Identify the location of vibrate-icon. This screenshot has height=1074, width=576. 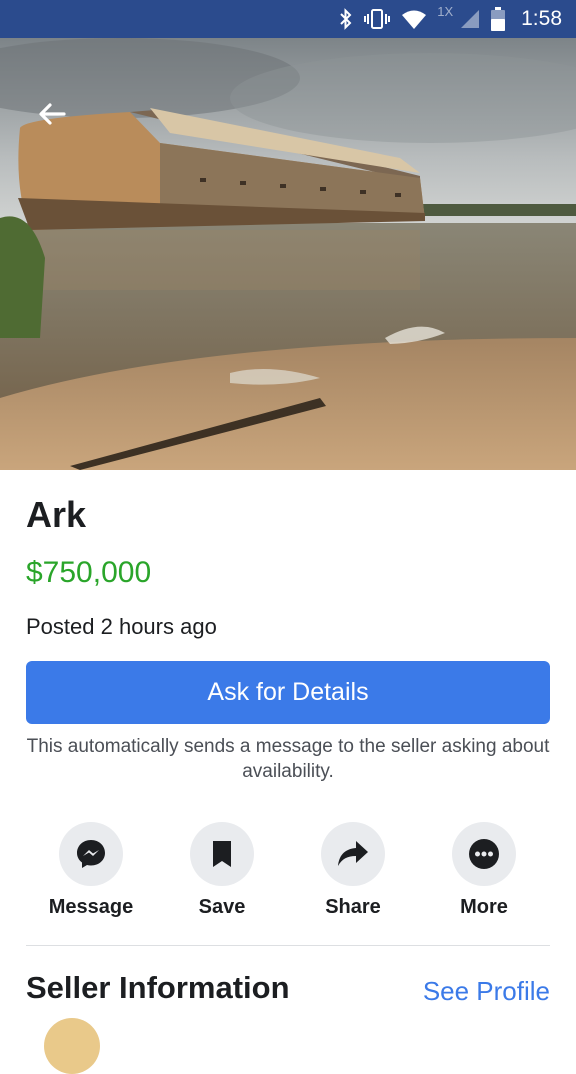
(377, 19).